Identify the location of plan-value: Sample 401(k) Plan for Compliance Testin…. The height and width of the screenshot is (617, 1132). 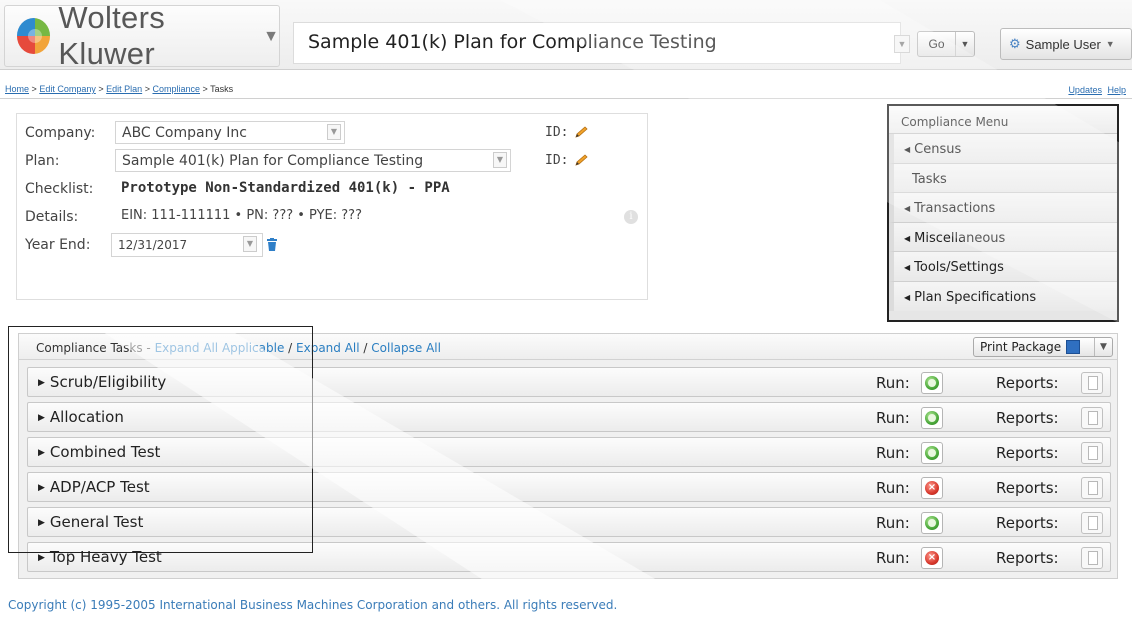
(273, 161).